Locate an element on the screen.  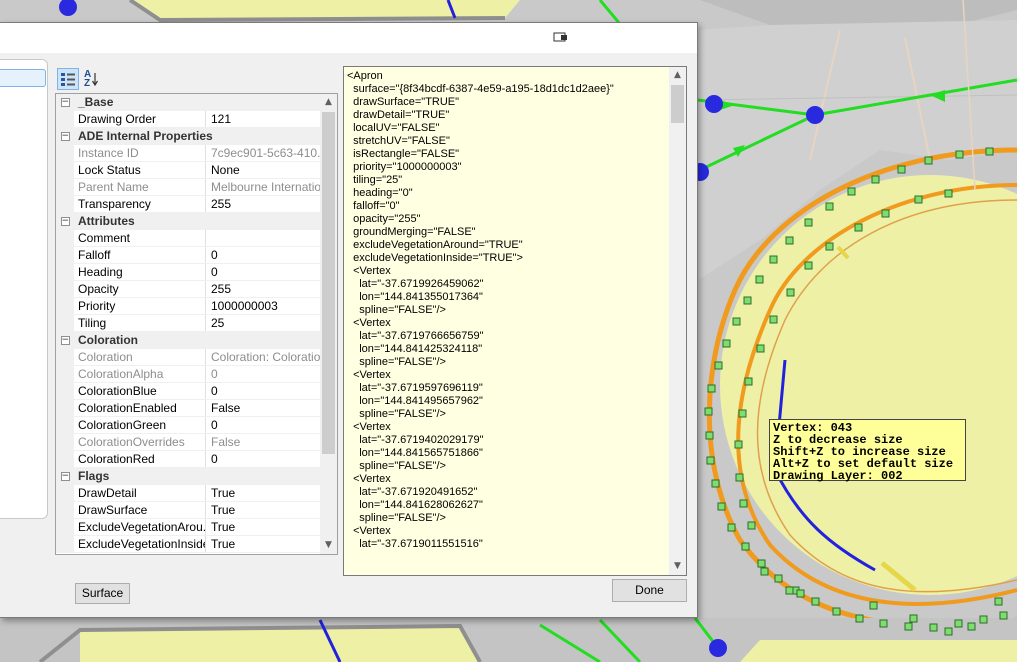
selected-list-item is located at coordinates (23, 78).